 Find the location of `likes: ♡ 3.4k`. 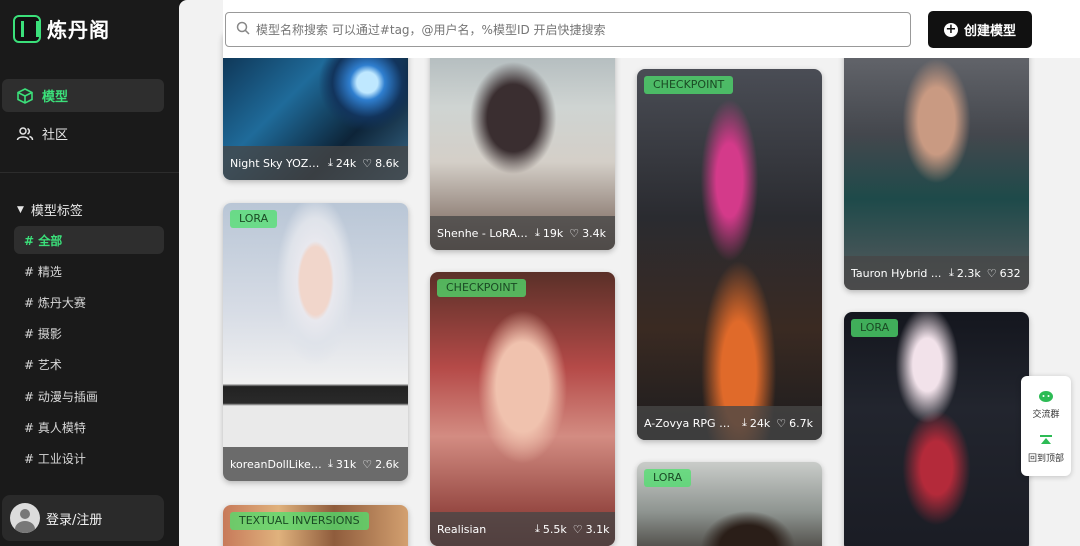

likes: ♡ 3.4k is located at coordinates (587, 233).